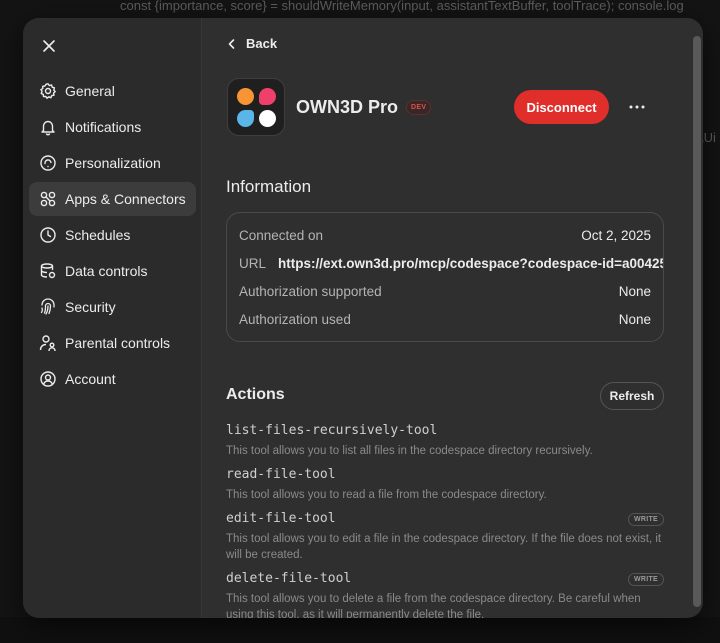 Image resolution: width=720 pixels, height=643 pixels. I want to click on info-row-connected: Connected on Oct 2, 2025, so click(445, 235).